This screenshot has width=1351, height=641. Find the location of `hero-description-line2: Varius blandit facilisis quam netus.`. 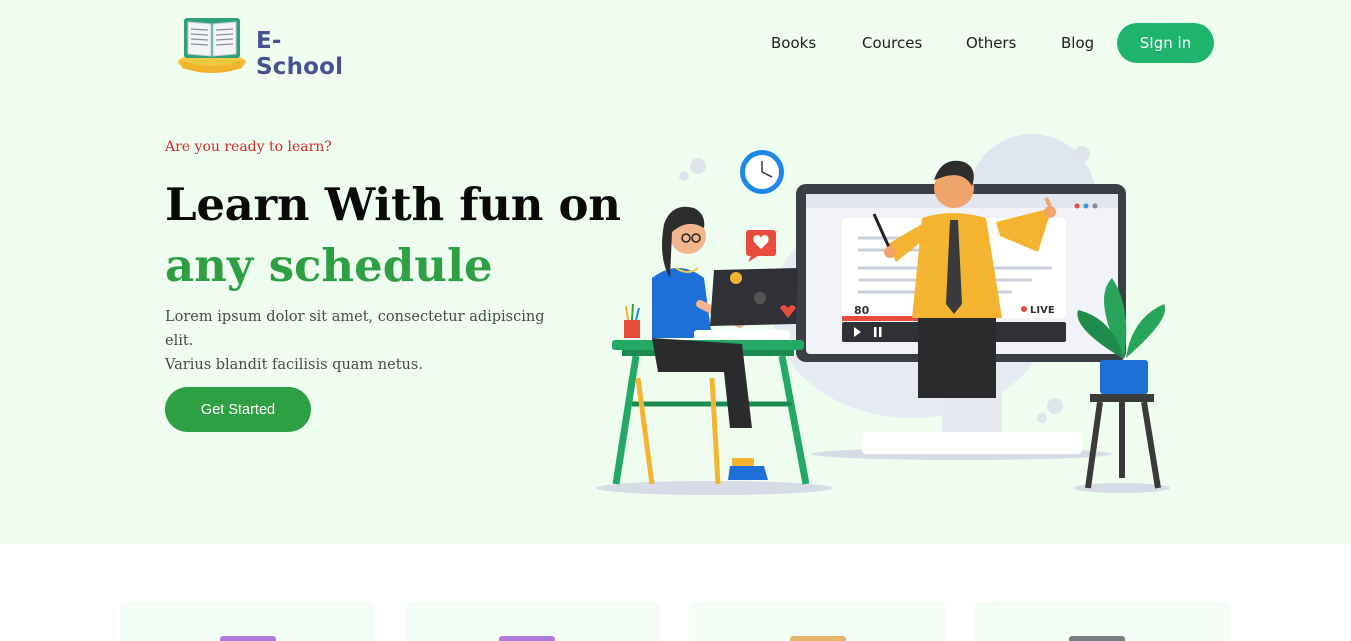

hero-description-line2: Varius blandit facilisis quam netus. is located at coordinates (294, 365).